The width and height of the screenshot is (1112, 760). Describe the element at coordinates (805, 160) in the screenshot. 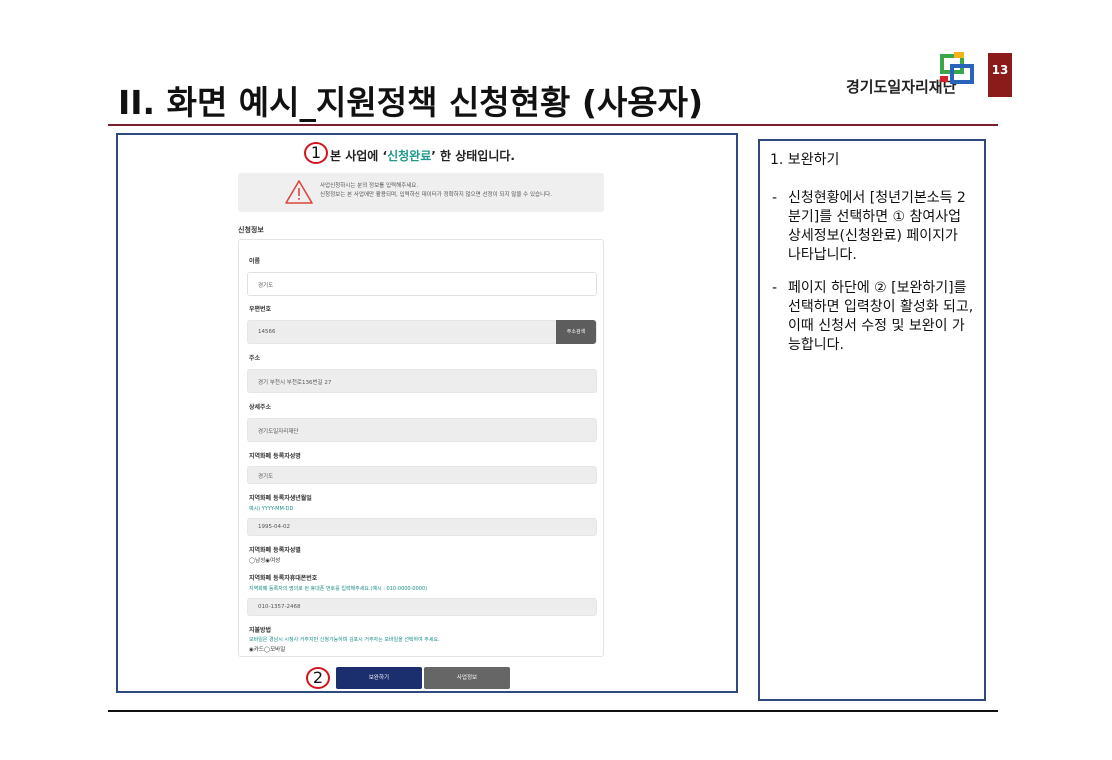

I see `explanation-heading: 1. 보완하기` at that location.